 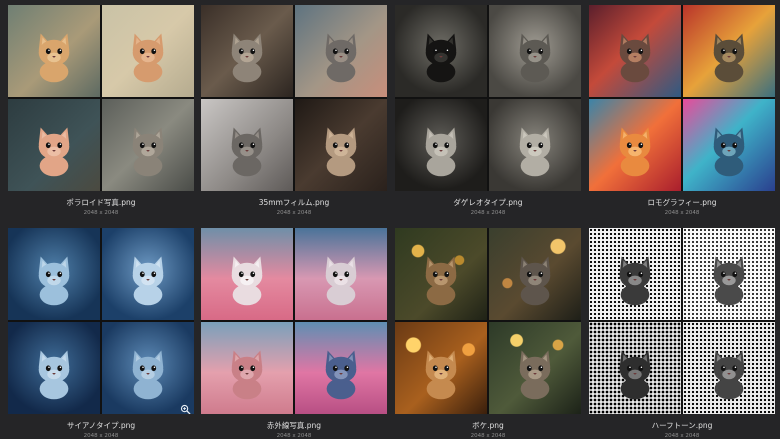 I want to click on file-card: ポラロイド写真.png 2048 x 2048, so click(x=101, y=110).